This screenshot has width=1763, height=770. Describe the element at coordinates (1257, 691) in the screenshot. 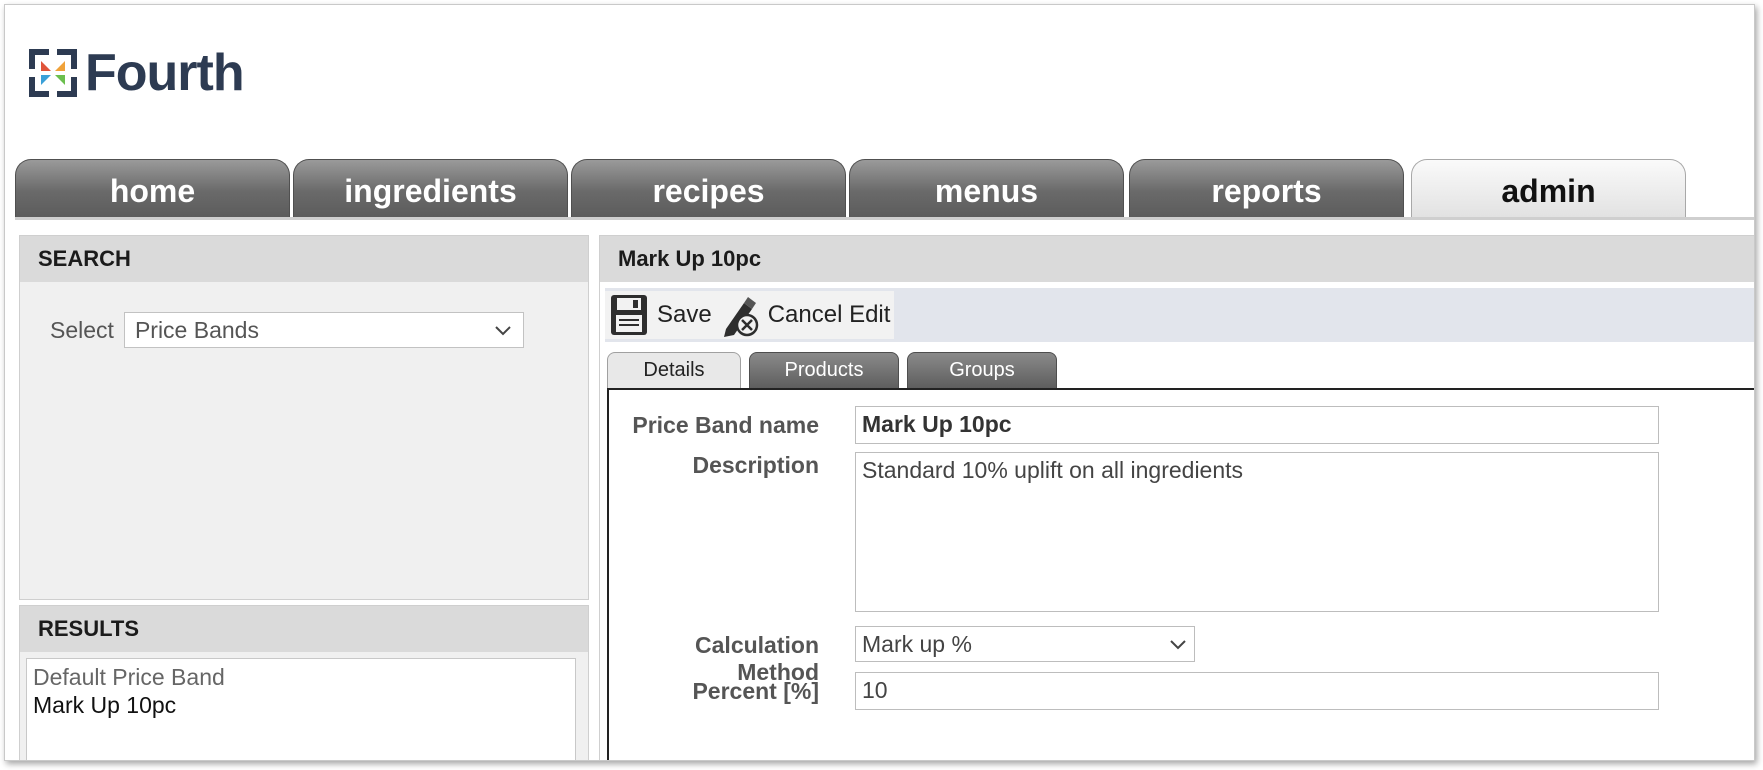

I see `percent-field: 10` at that location.